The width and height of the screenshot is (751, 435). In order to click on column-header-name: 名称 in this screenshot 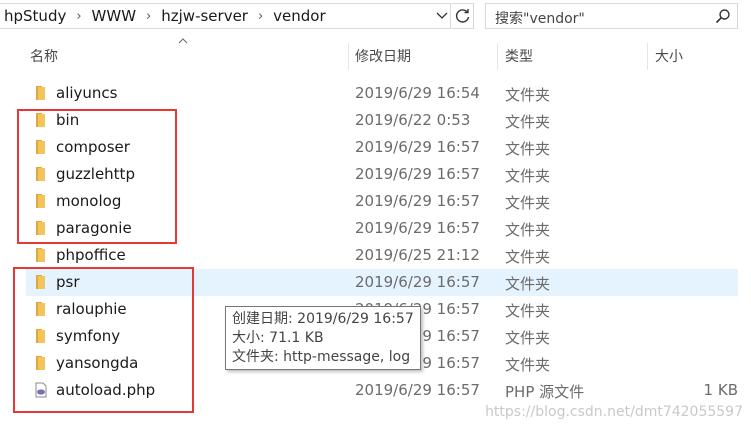, I will do `click(44, 56)`.